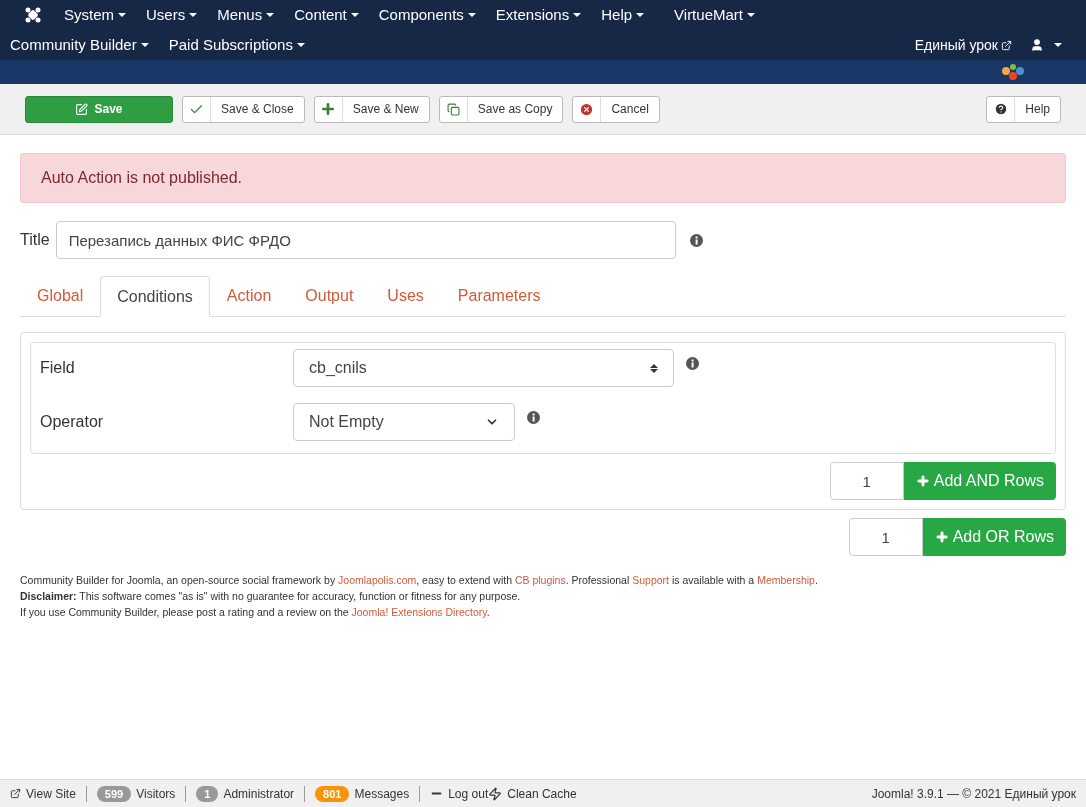 This screenshot has height=807, width=1086. I want to click on alert-message: Auto Action is not published., so click(543, 178).